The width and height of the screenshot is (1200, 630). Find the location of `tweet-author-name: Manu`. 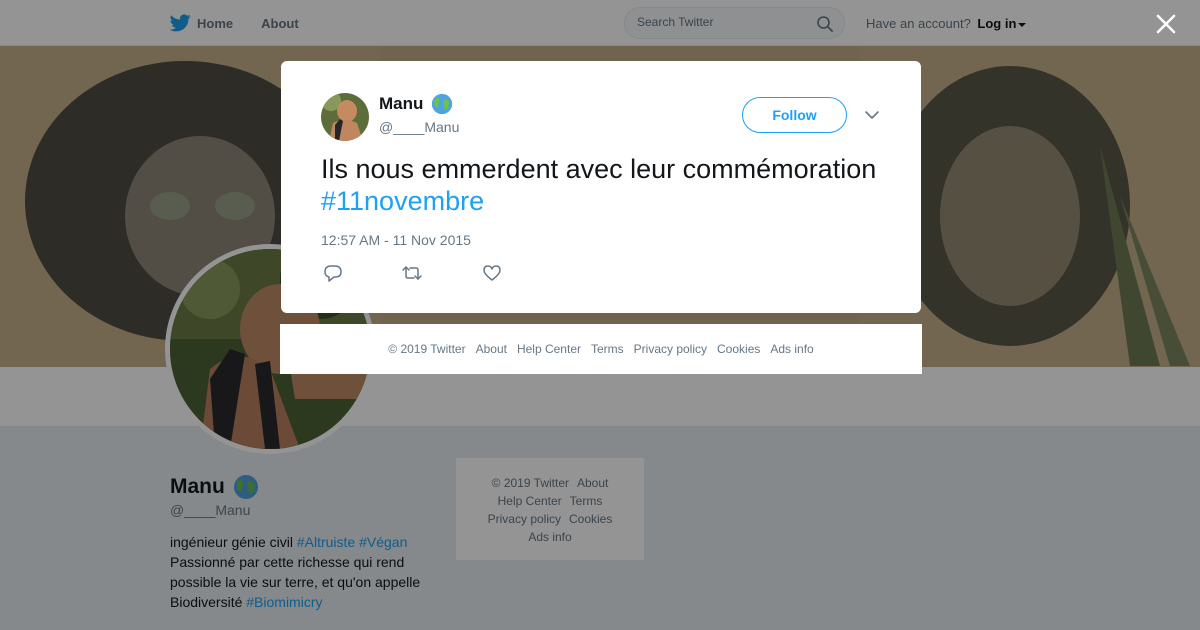

tweet-author-name: Manu is located at coordinates (416, 104).